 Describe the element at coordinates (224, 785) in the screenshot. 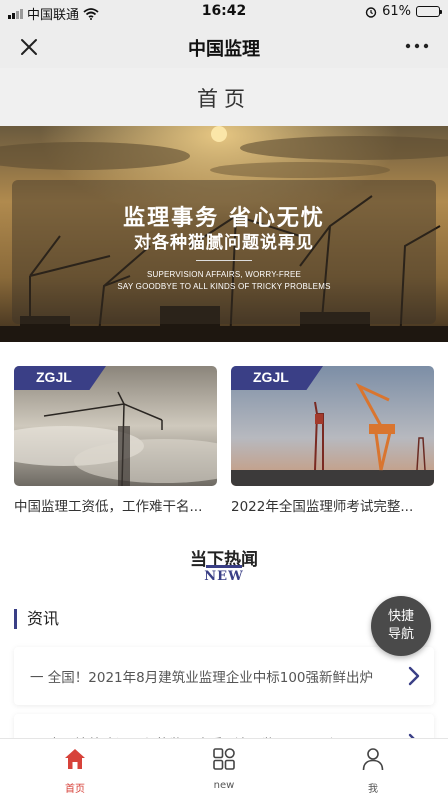

I see `tab-new-label: new` at that location.